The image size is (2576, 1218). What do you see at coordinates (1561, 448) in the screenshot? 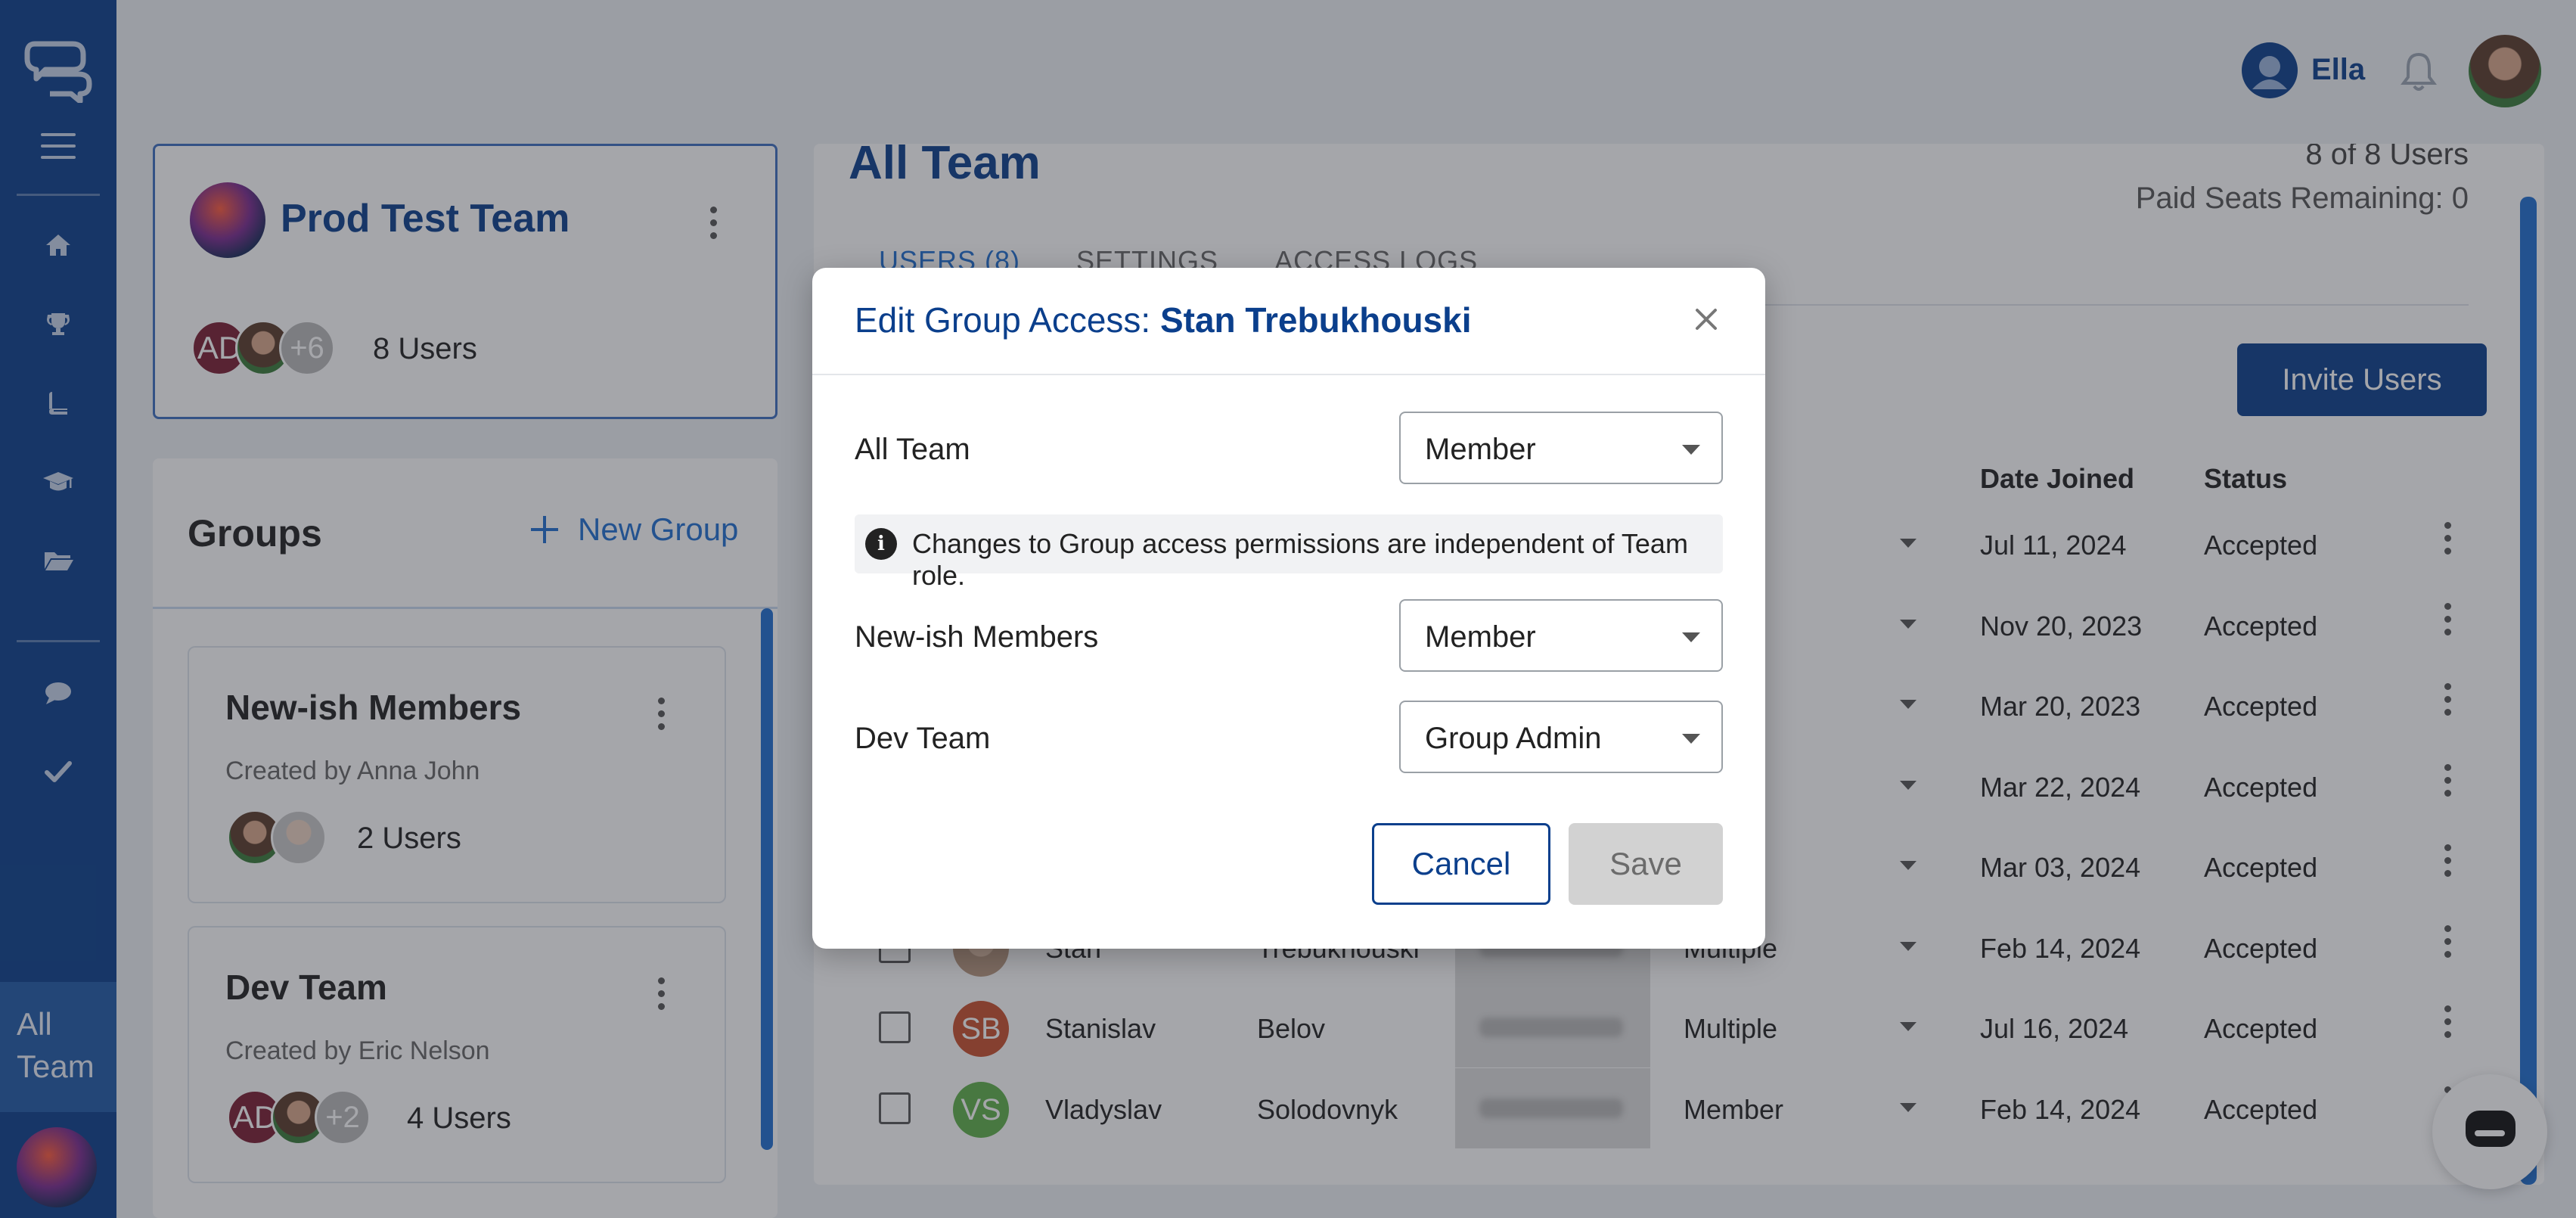
I see `role-select-all-team: Member` at bounding box center [1561, 448].